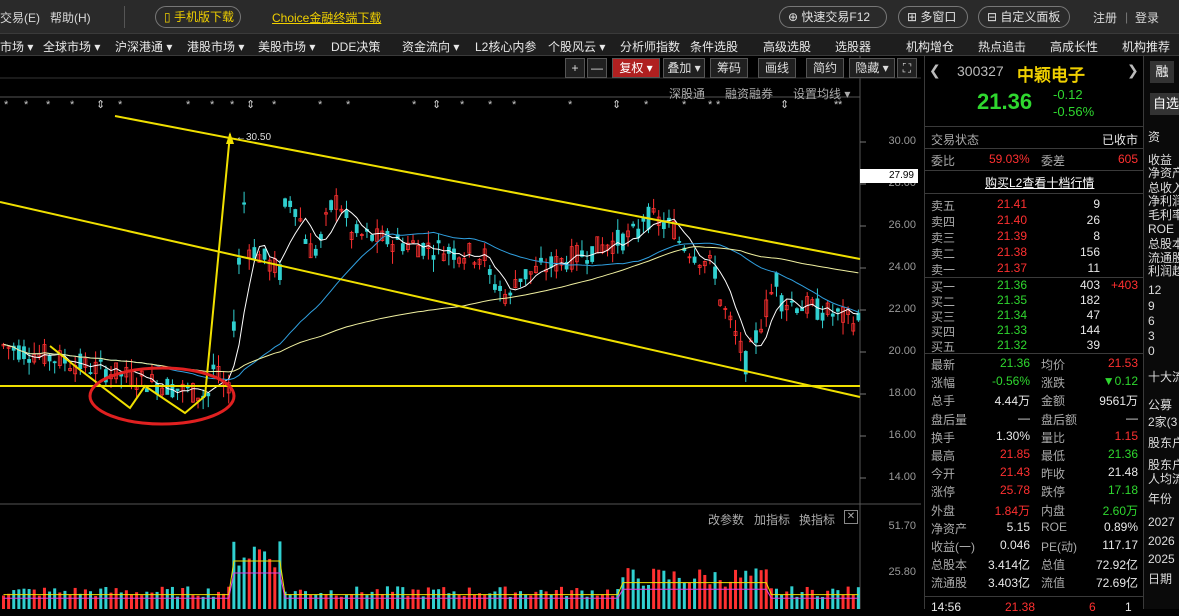  What do you see at coordinates (71, 46) in the screenshot?
I see `nav-item: 全球市场 ▾` at bounding box center [71, 46].